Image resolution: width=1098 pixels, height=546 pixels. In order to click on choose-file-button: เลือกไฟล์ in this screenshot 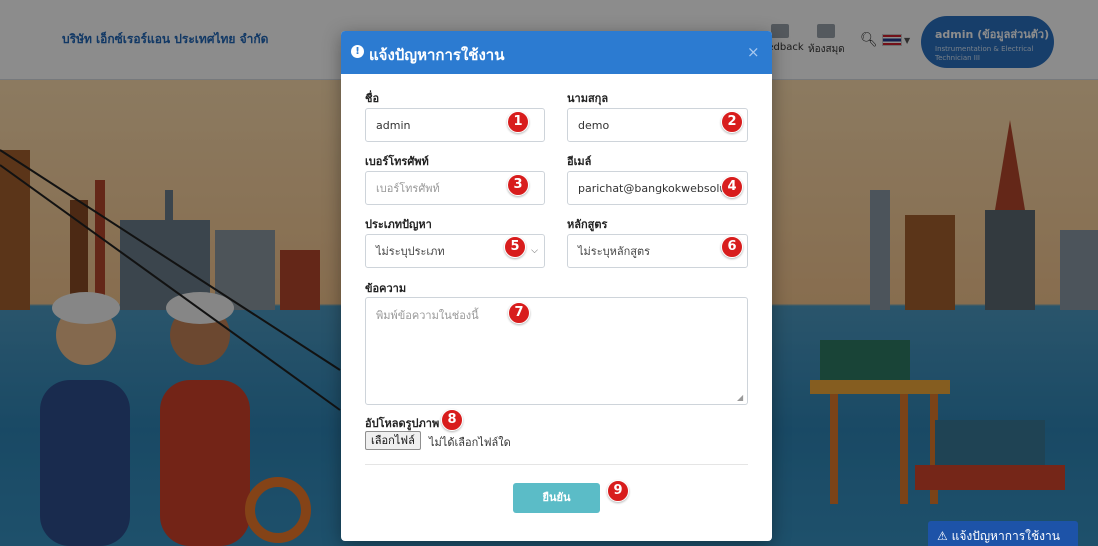, I will do `click(393, 440)`.